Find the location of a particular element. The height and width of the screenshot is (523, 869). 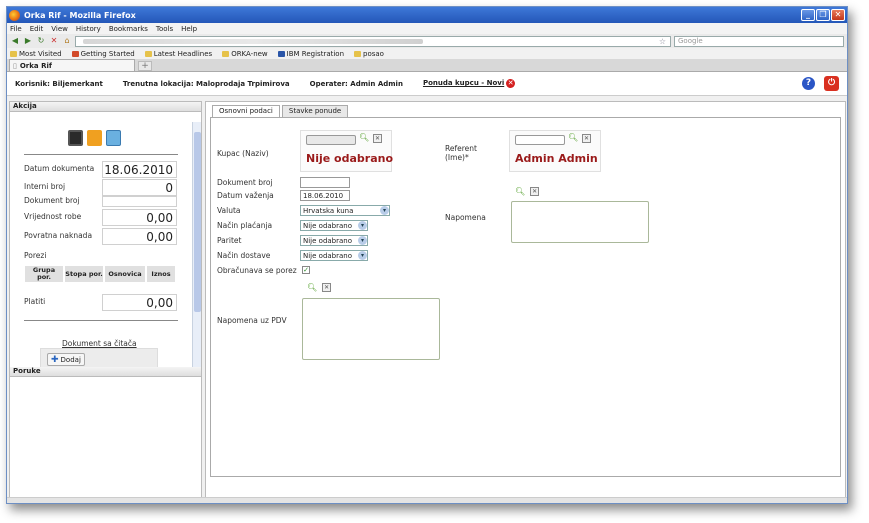

tab-osnovni-podaci: Osnovni podaci is located at coordinates (246, 111).